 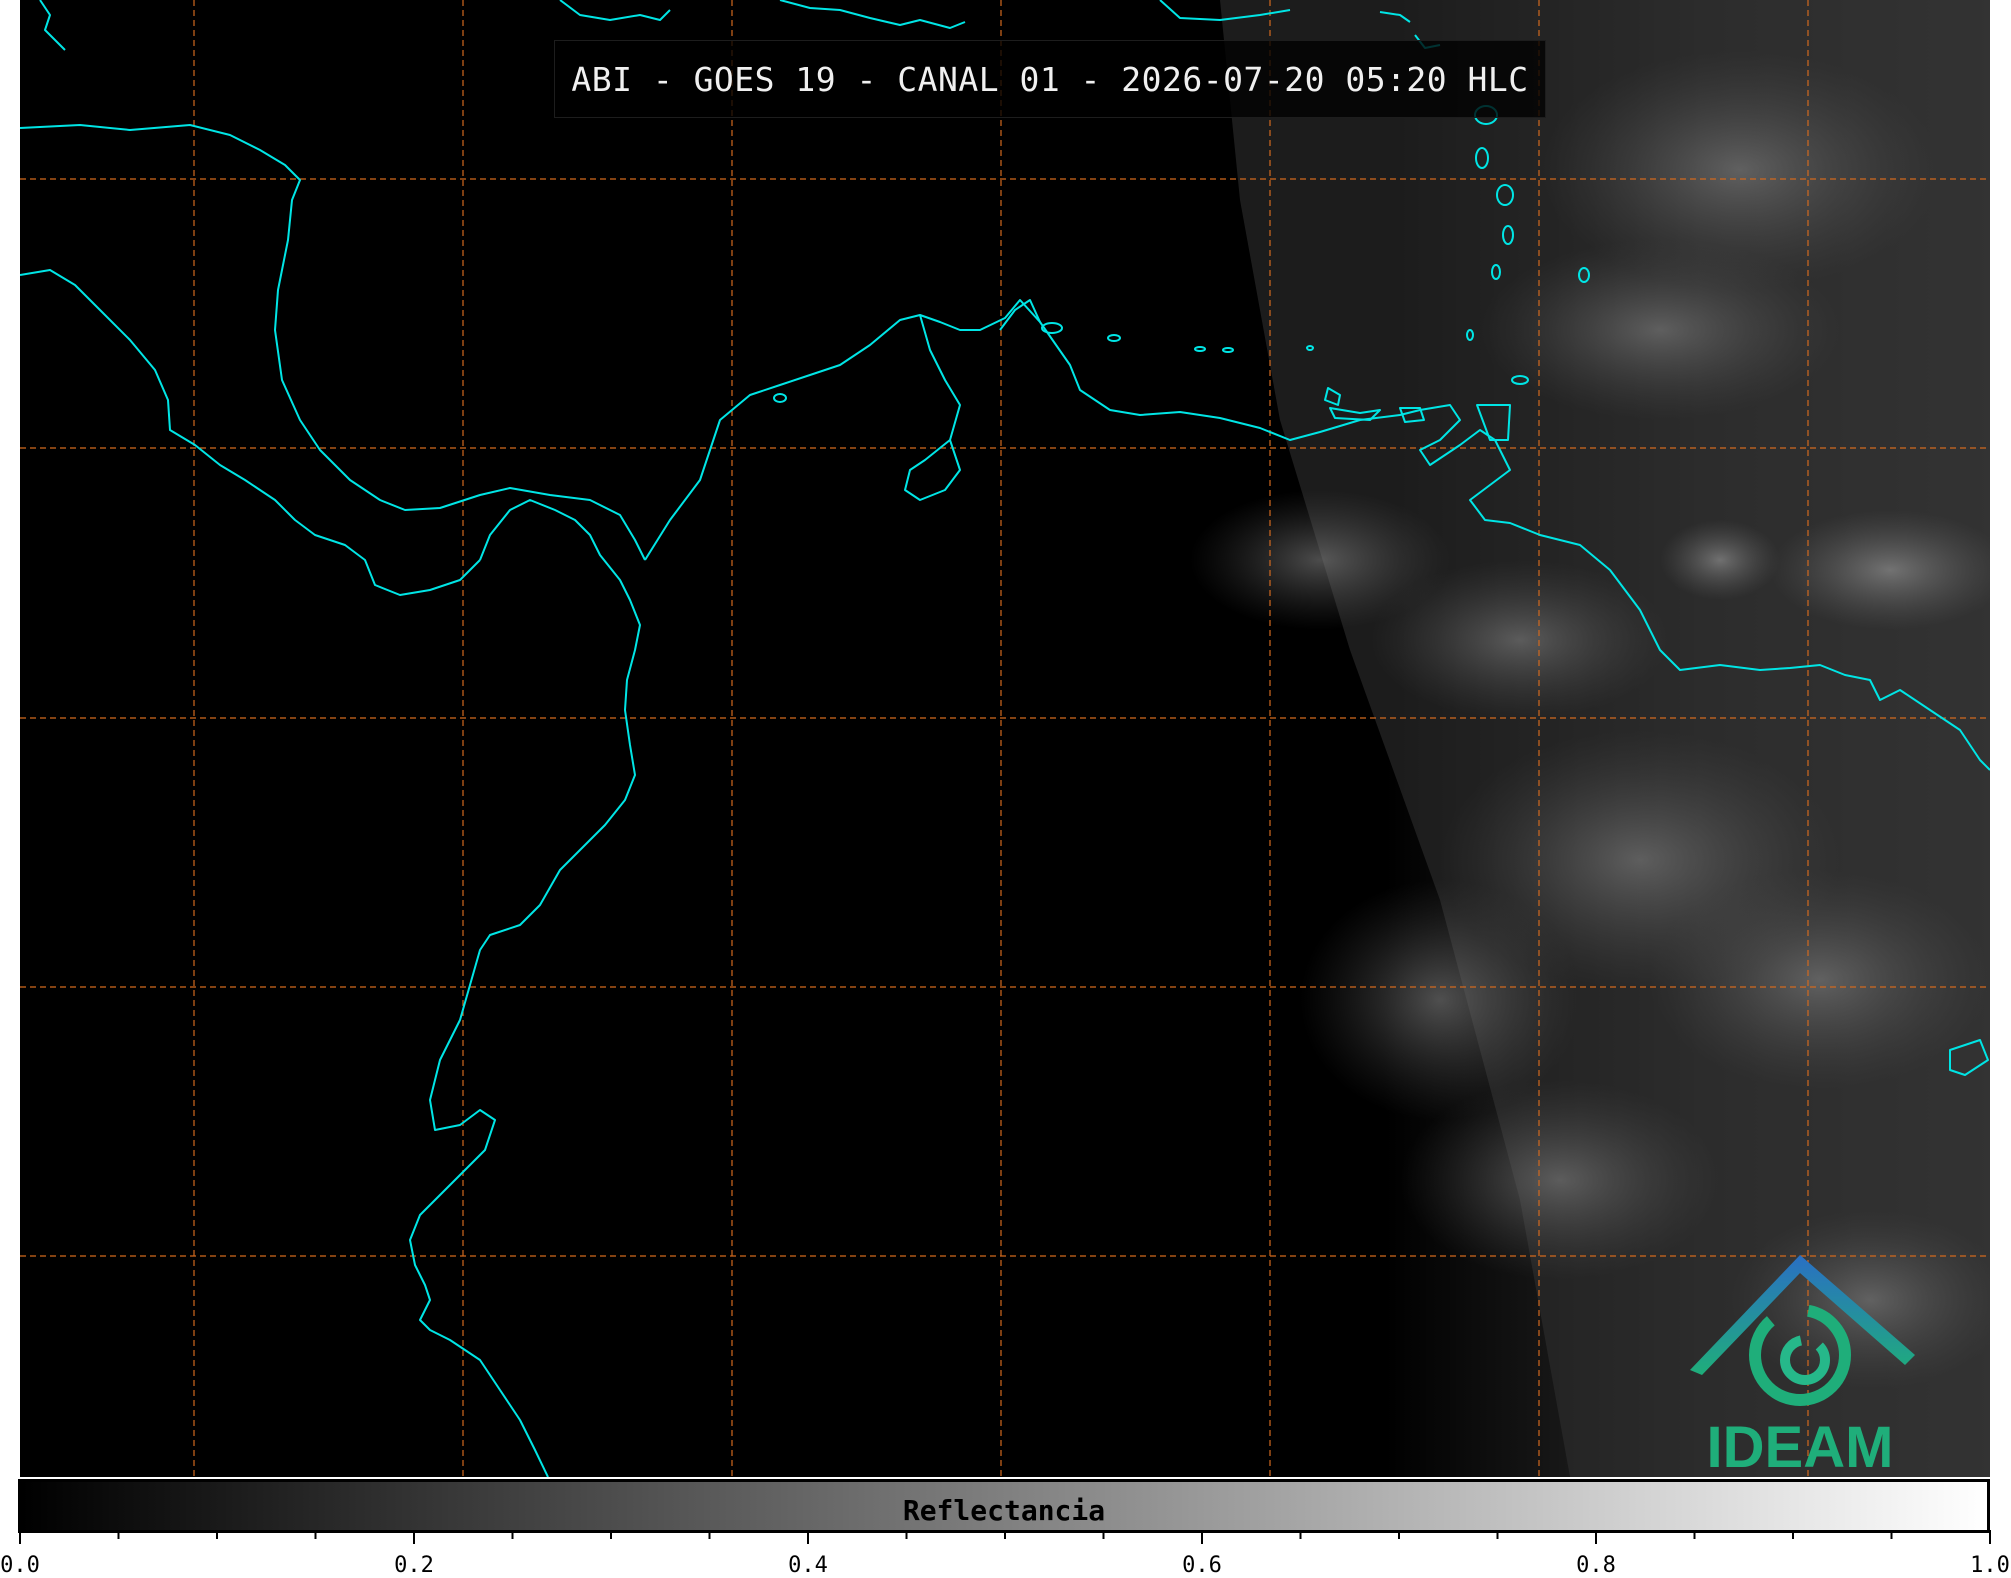 What do you see at coordinates (1202, 1565) in the screenshot?
I see `colorbar-tick-label: 0.6` at bounding box center [1202, 1565].